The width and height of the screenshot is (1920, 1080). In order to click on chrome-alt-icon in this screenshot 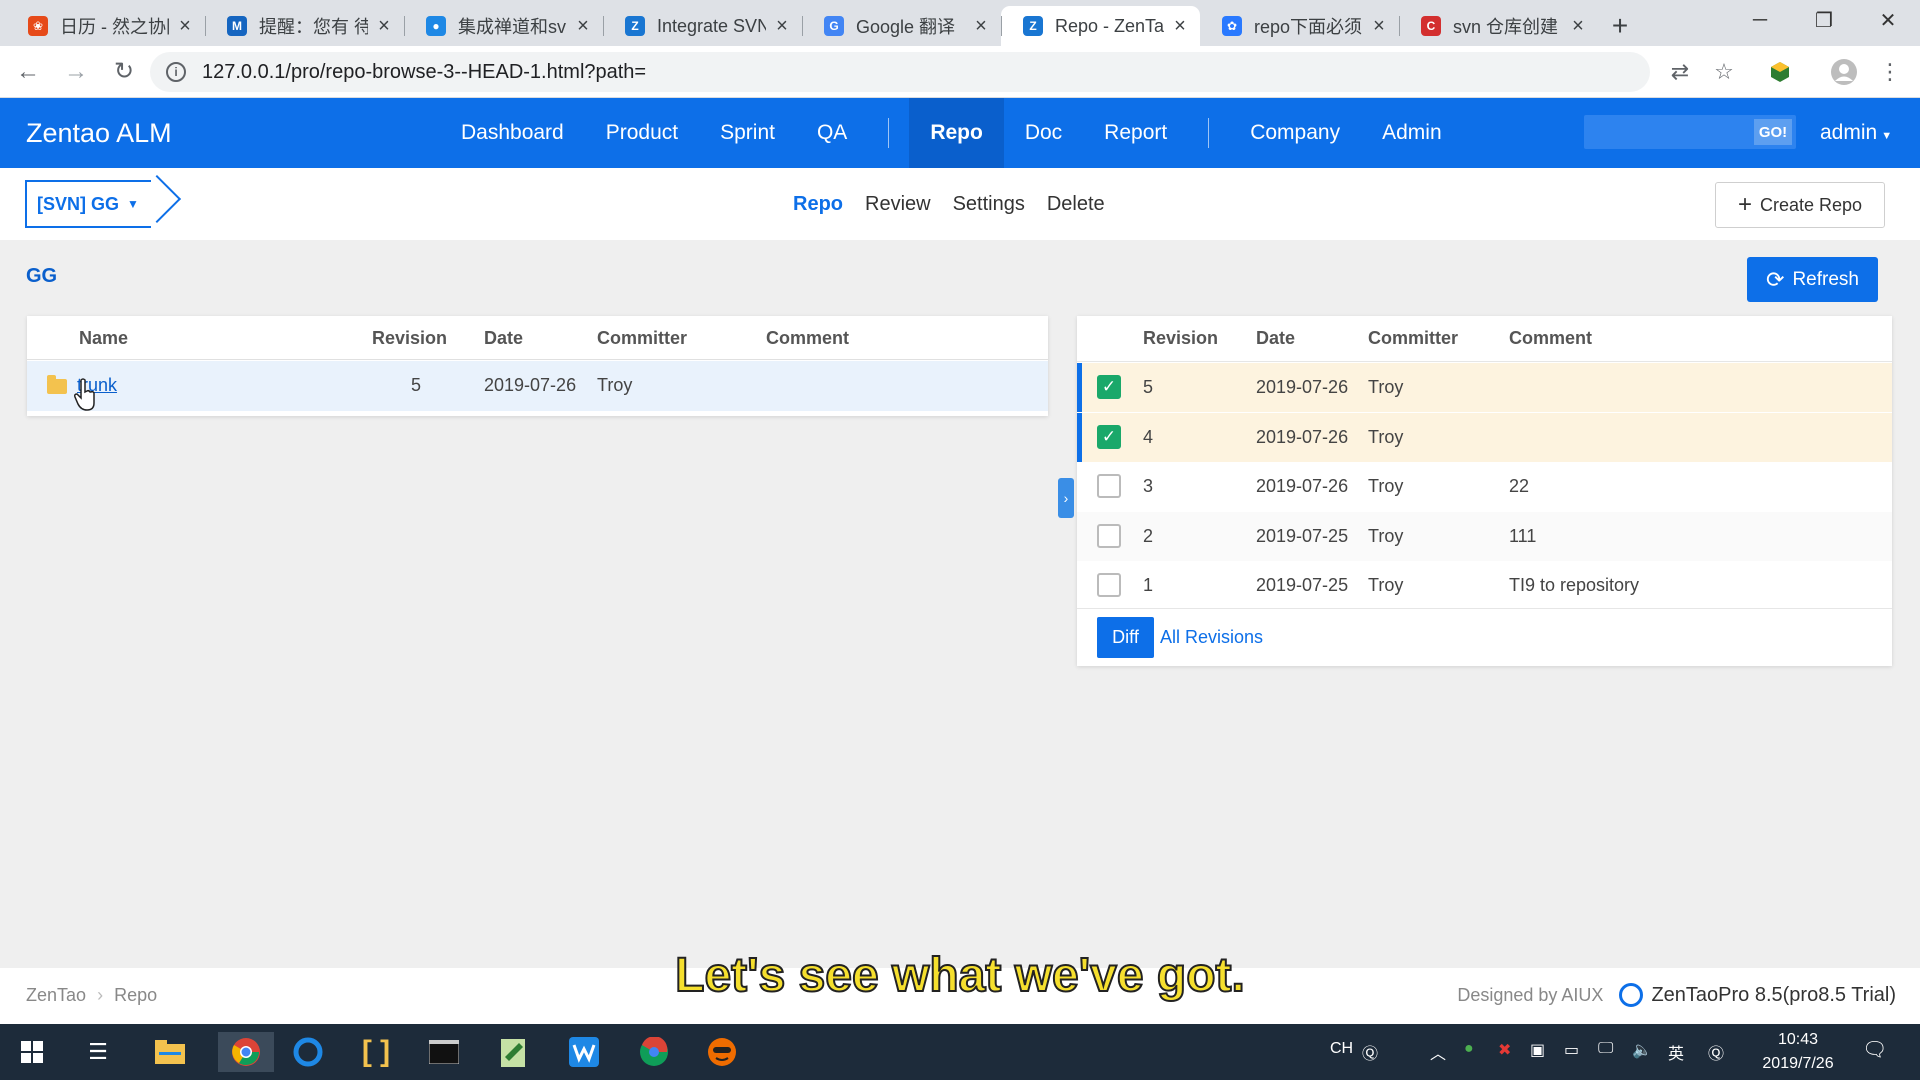, I will do `click(654, 1052)`.